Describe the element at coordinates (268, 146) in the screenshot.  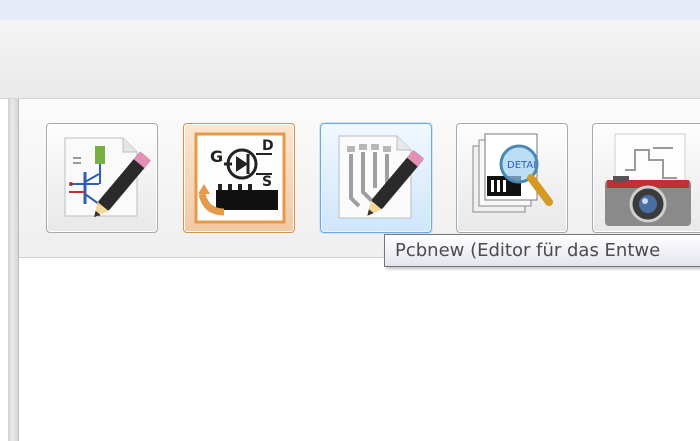
I see `svg-text: D` at that location.